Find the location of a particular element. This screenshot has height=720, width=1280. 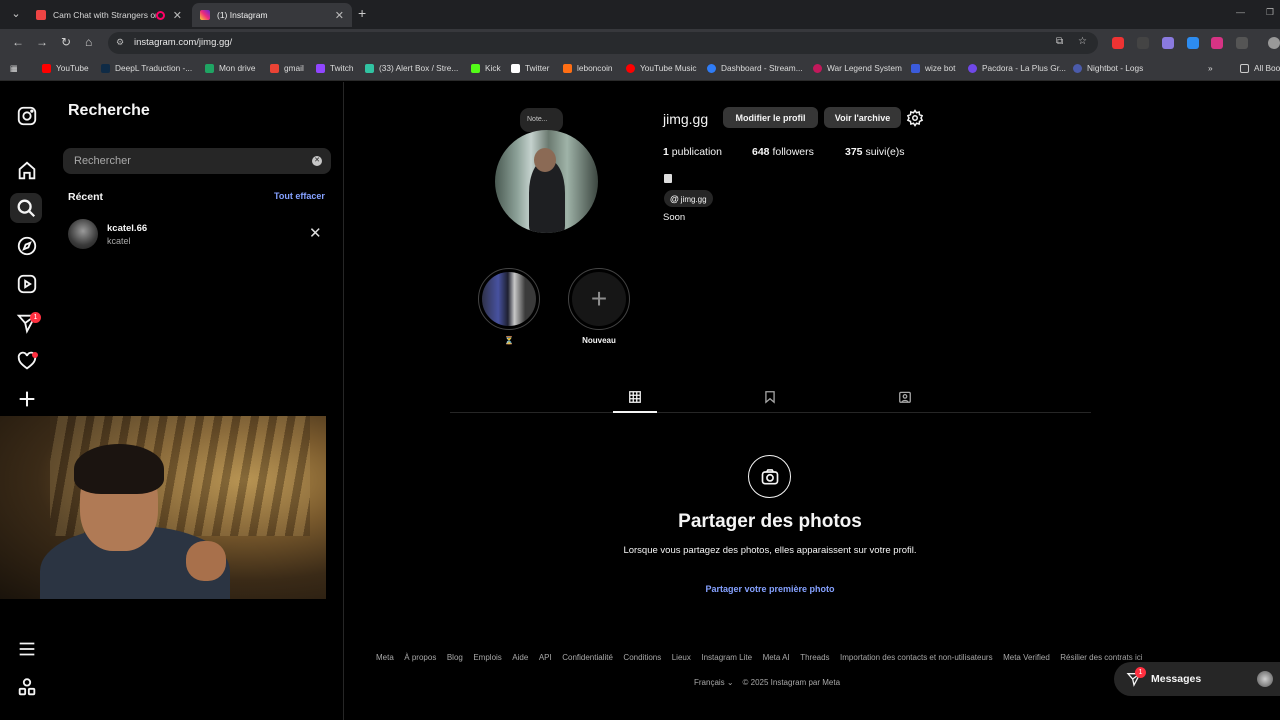

bookmark-gmail: gmail is located at coordinates (287, 68).